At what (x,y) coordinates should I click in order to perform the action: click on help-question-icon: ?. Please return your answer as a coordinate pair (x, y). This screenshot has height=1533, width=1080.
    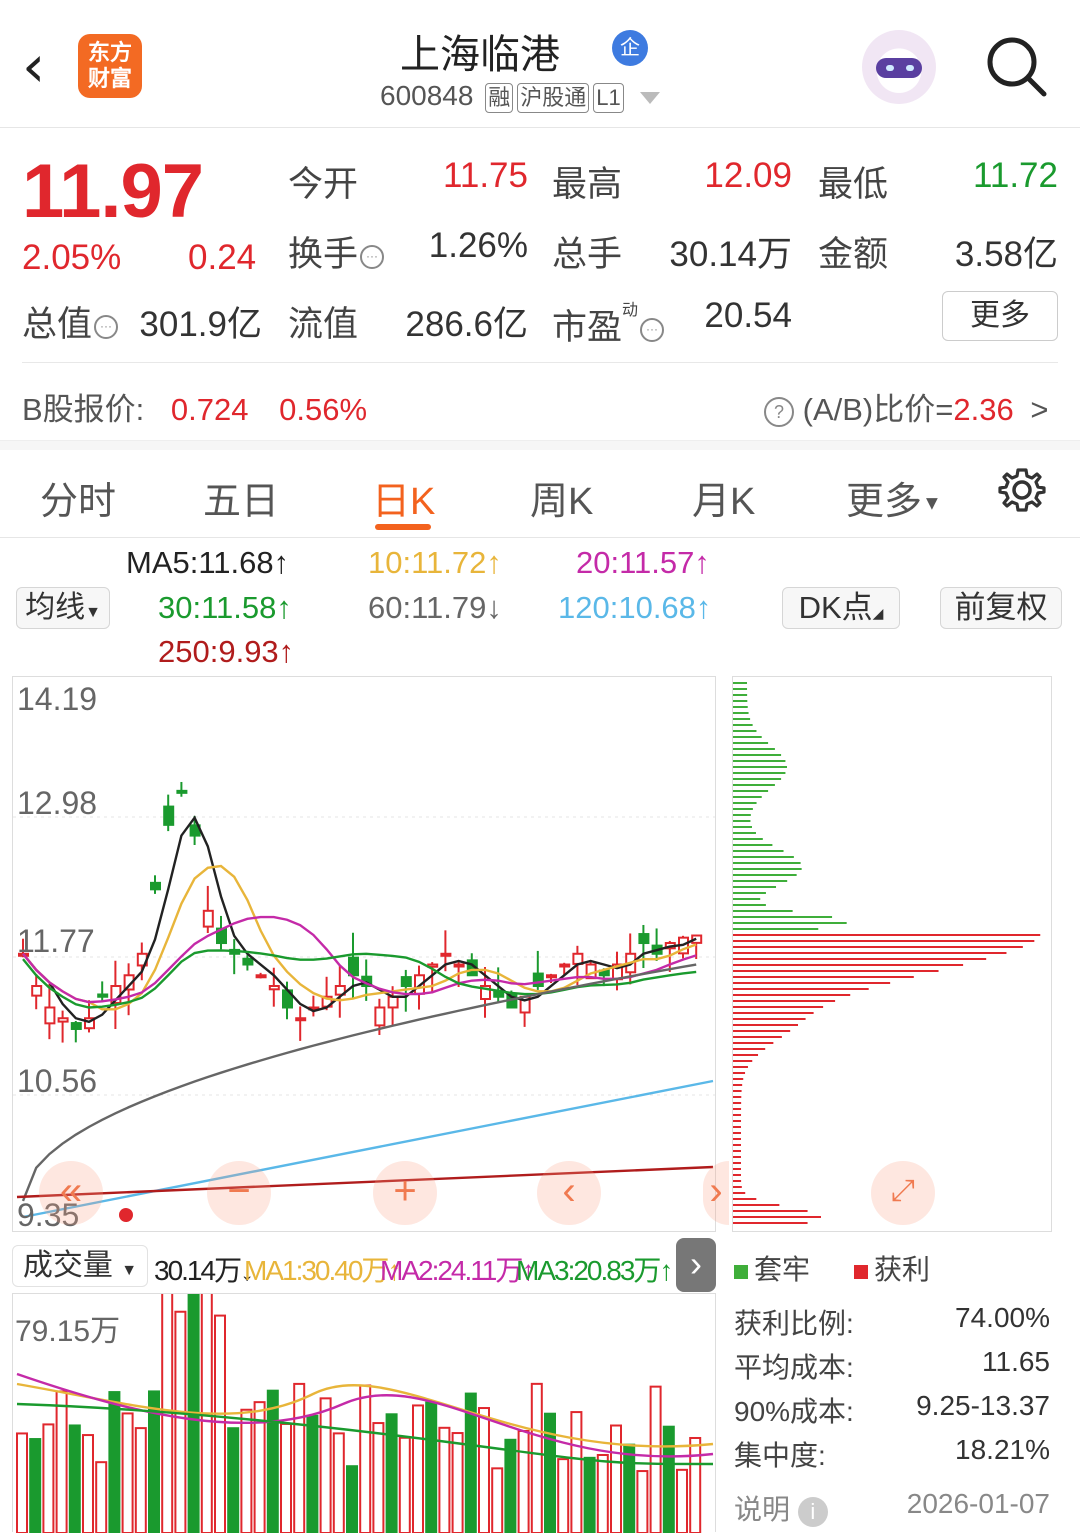
    Looking at the image, I should click on (779, 411).